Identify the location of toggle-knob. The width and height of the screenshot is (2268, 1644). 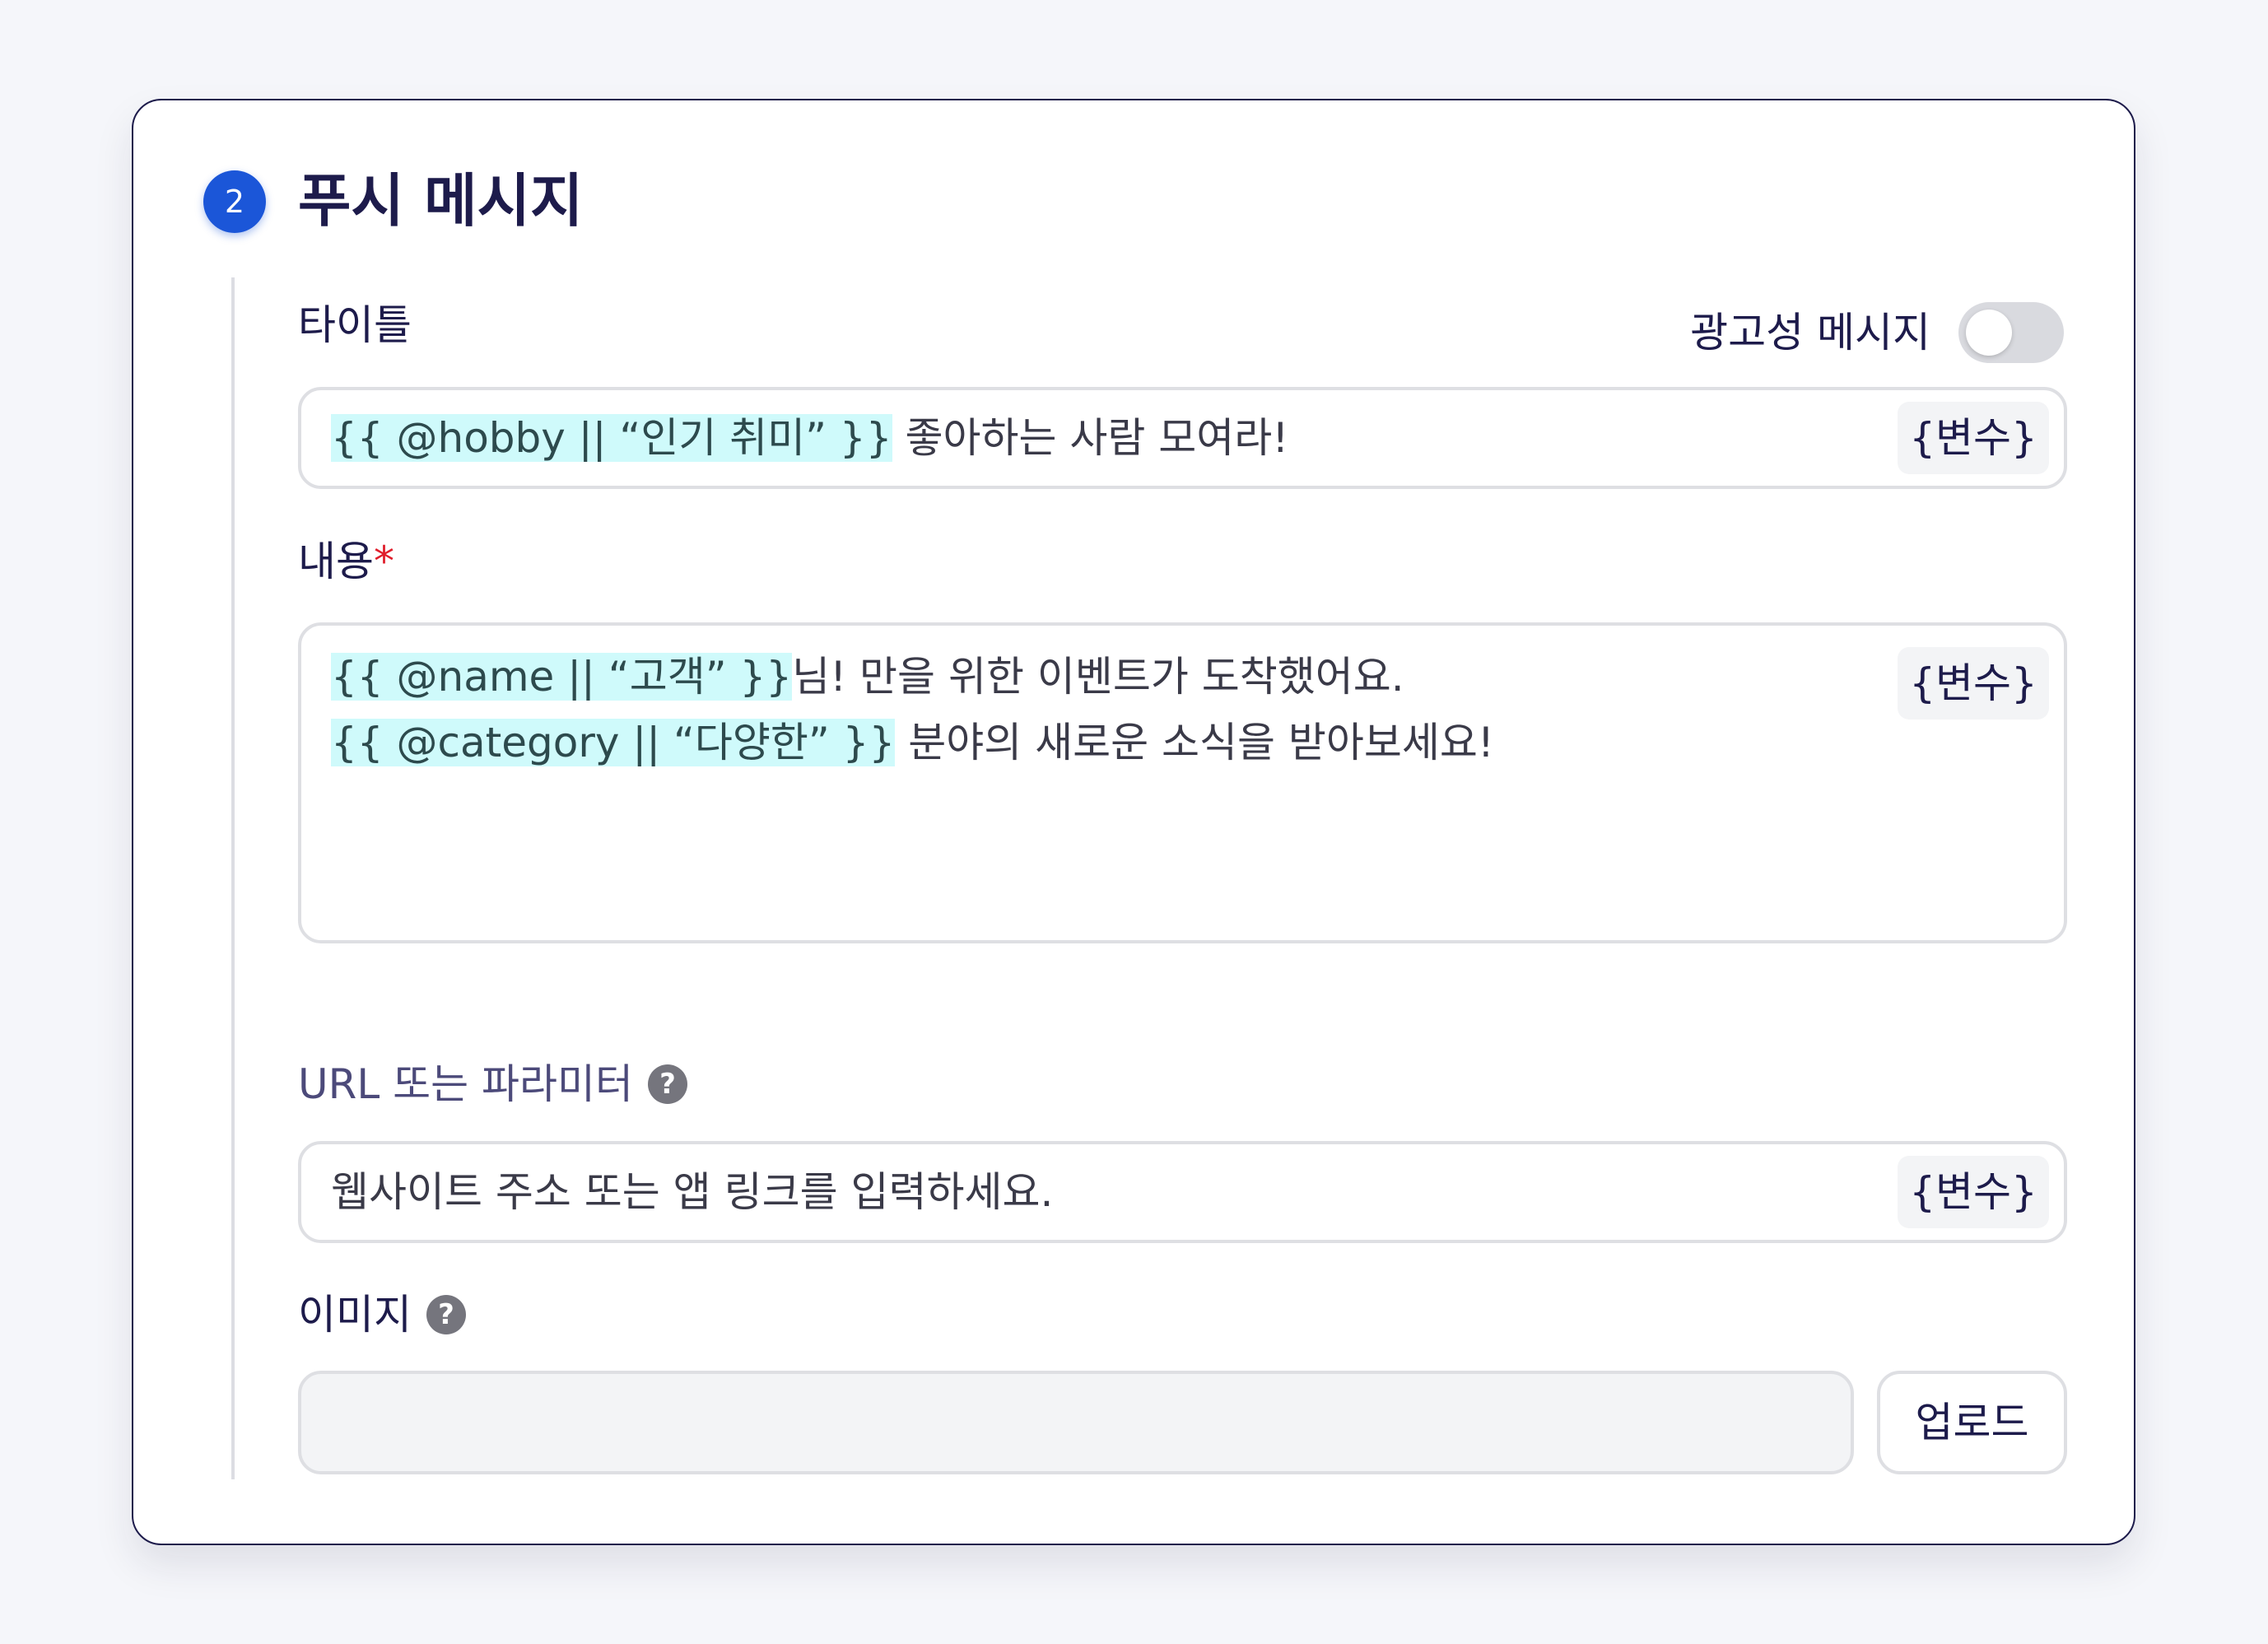
(1989, 333).